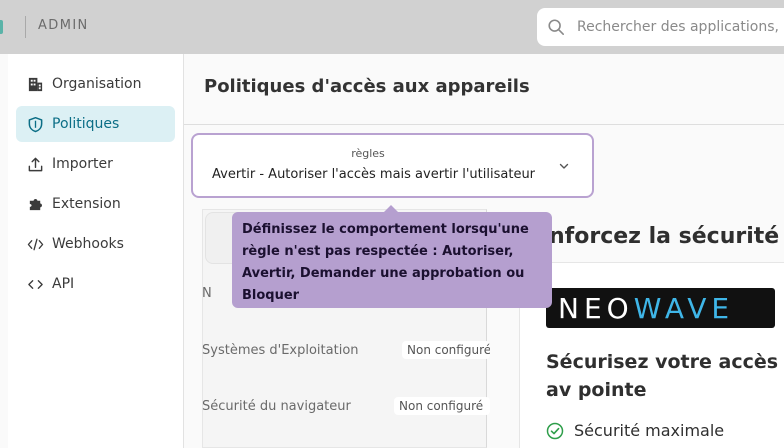 Image resolution: width=784 pixels, height=448 pixels. I want to click on search-icon, so click(556, 27).